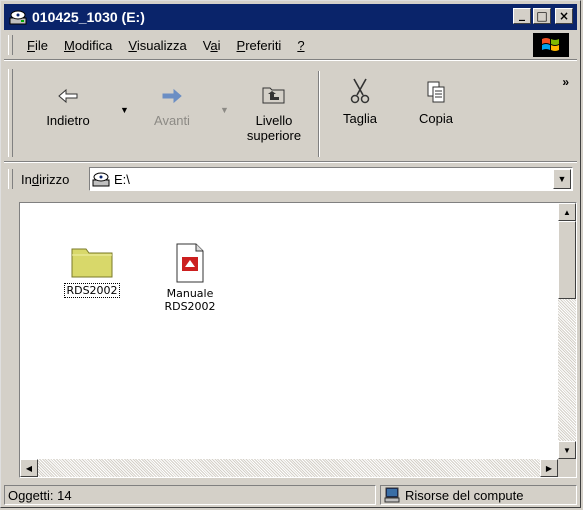  What do you see at coordinates (274, 135) in the screenshot?
I see `up-label-line2: superiore` at bounding box center [274, 135].